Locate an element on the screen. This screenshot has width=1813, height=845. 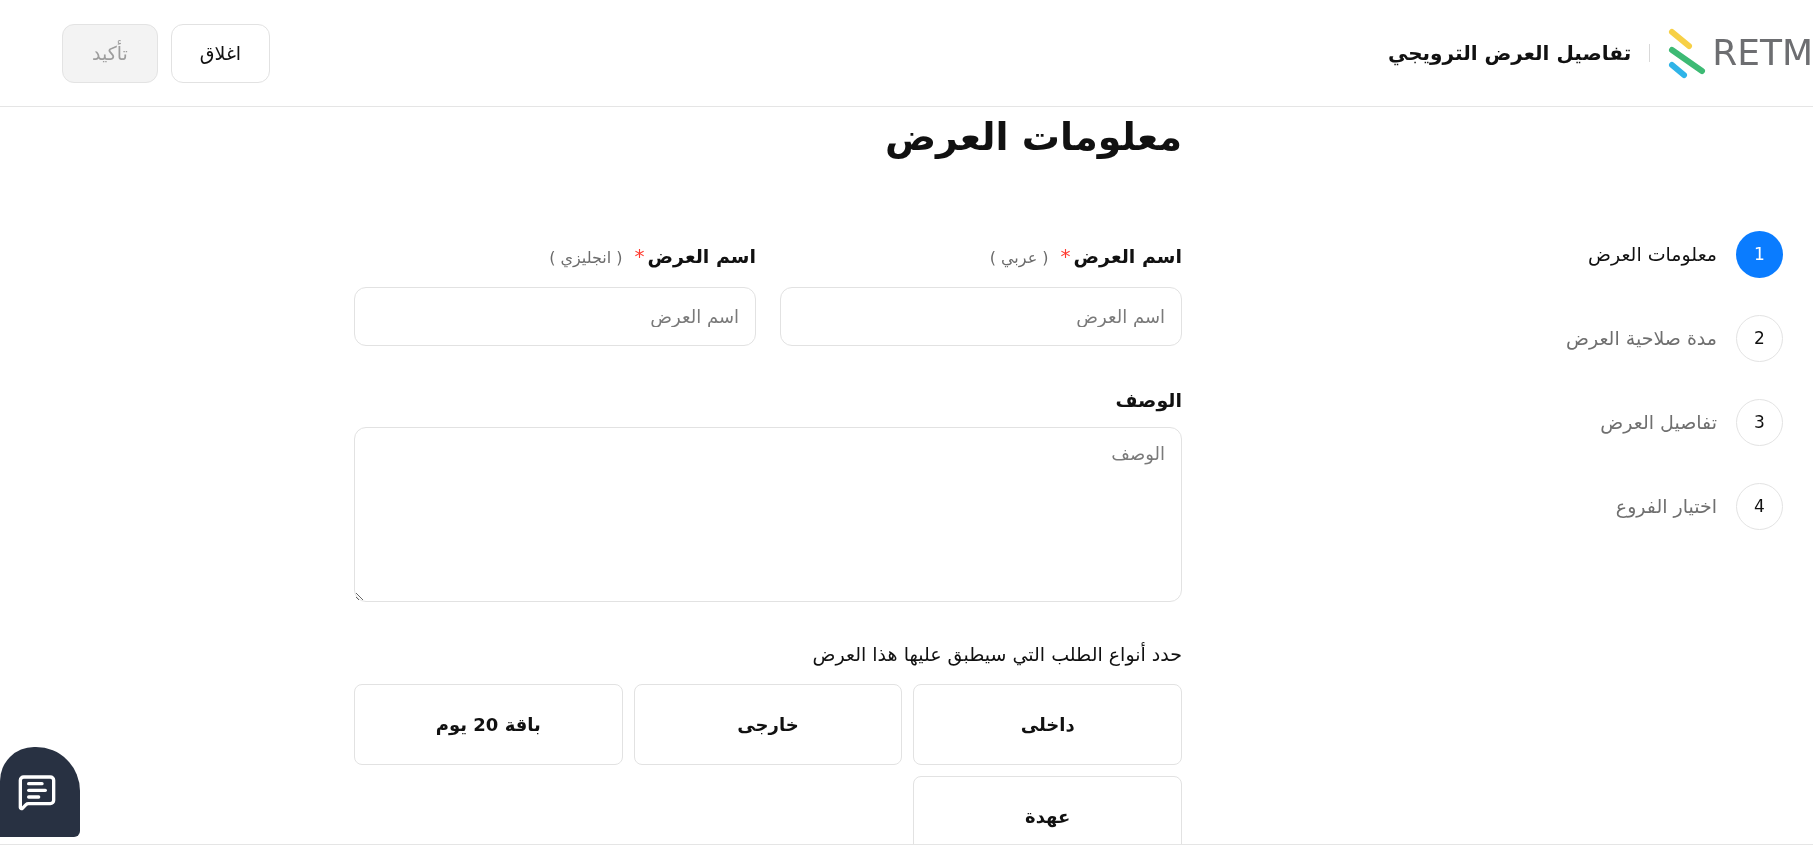
step-number: 1 is located at coordinates (1759, 254).